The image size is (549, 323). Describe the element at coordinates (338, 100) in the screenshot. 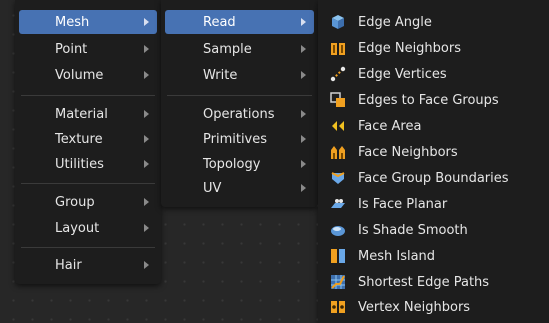

I see `edges-to-face-groups-icon` at that location.